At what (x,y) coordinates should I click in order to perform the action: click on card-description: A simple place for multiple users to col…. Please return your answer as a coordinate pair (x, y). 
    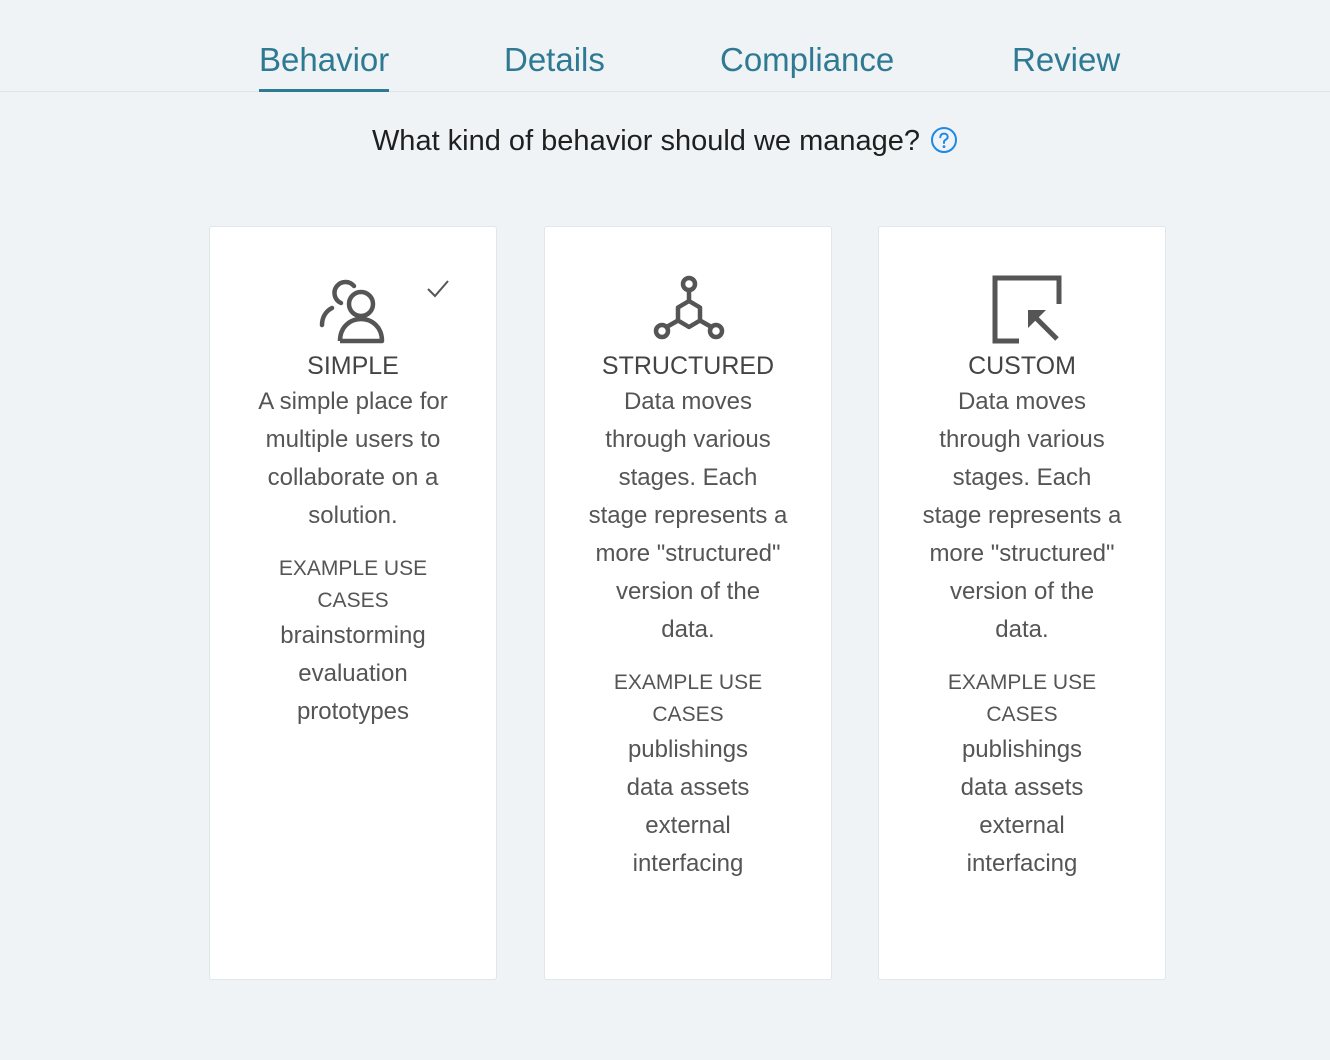
    Looking at the image, I should click on (353, 458).